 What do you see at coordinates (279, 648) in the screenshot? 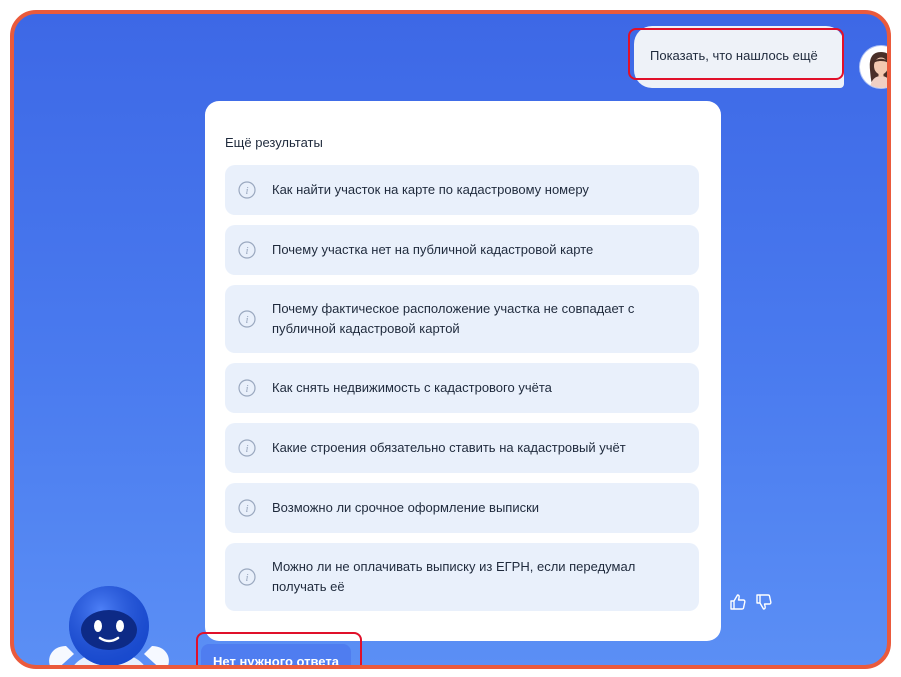
I see `no-answer-highlight` at bounding box center [279, 648].